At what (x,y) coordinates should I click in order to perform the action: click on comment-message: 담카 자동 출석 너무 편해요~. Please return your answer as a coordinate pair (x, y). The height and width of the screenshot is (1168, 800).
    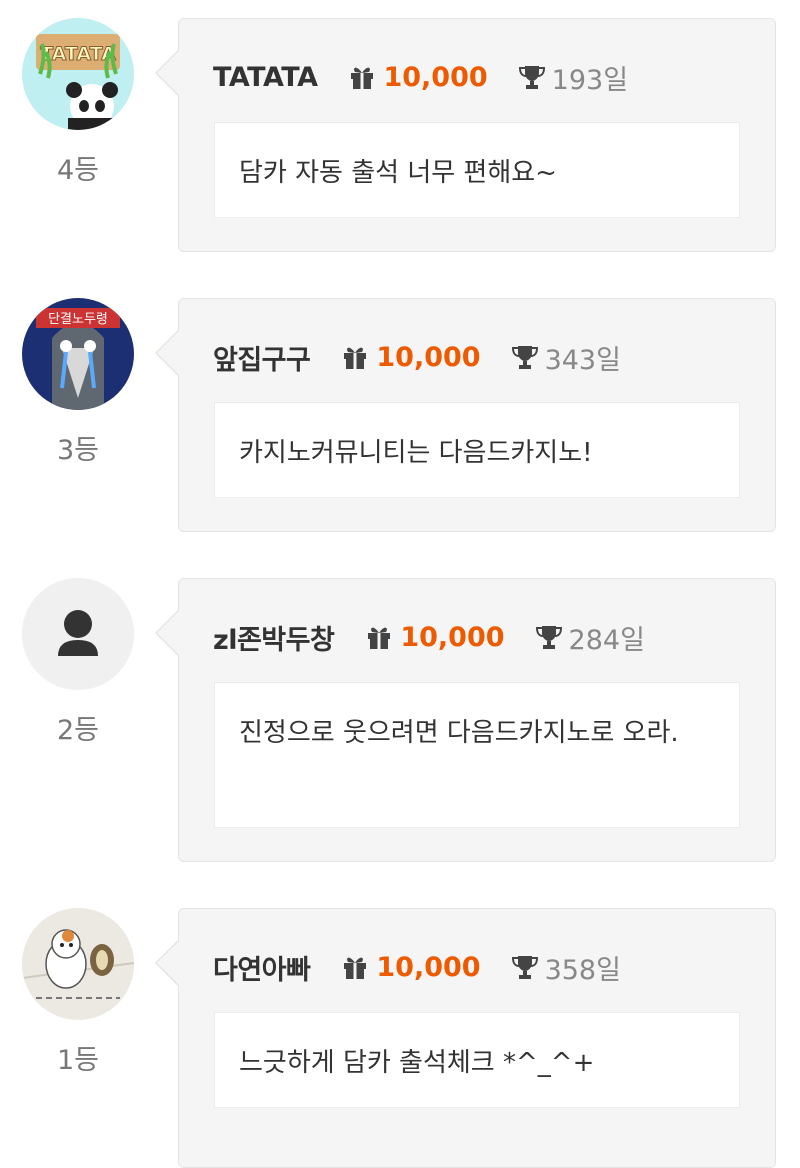
    Looking at the image, I should click on (477, 170).